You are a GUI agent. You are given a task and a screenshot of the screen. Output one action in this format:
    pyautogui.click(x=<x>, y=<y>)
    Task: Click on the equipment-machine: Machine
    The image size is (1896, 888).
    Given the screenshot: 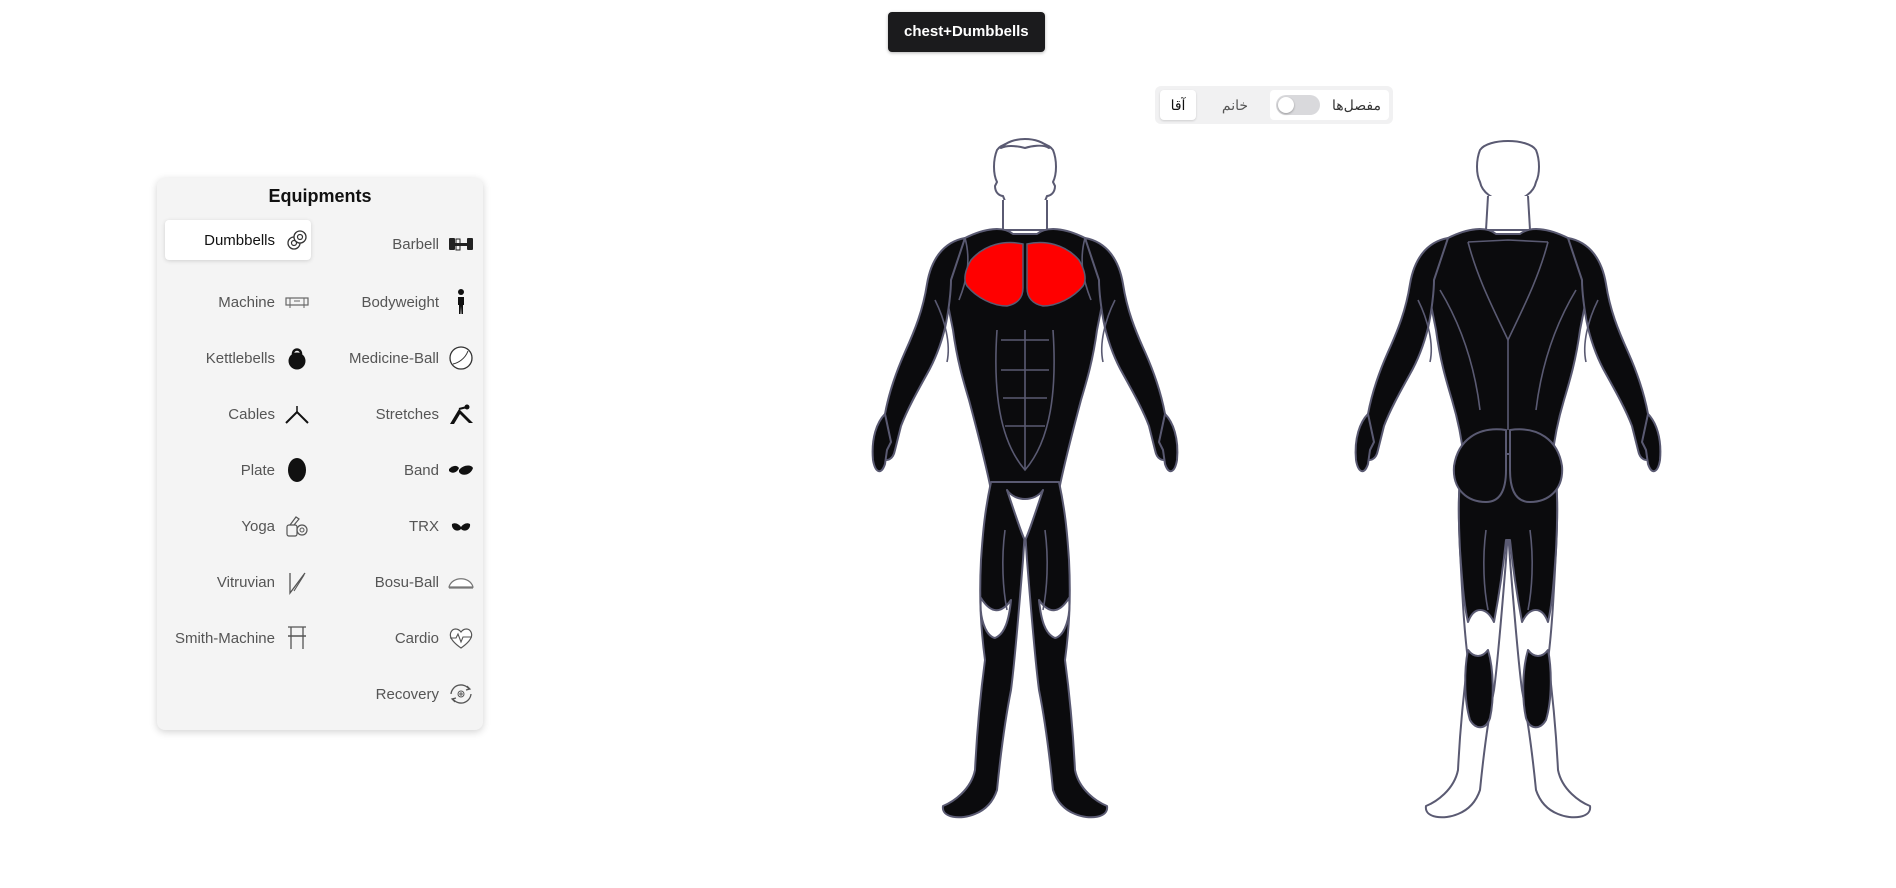 What is the action you would take?
    pyautogui.click(x=238, y=302)
    